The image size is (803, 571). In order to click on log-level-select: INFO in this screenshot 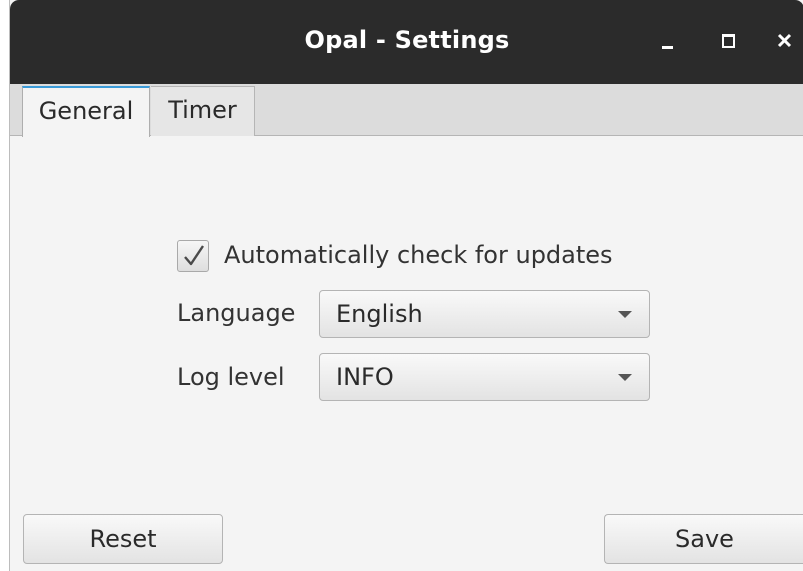, I will do `click(484, 377)`.